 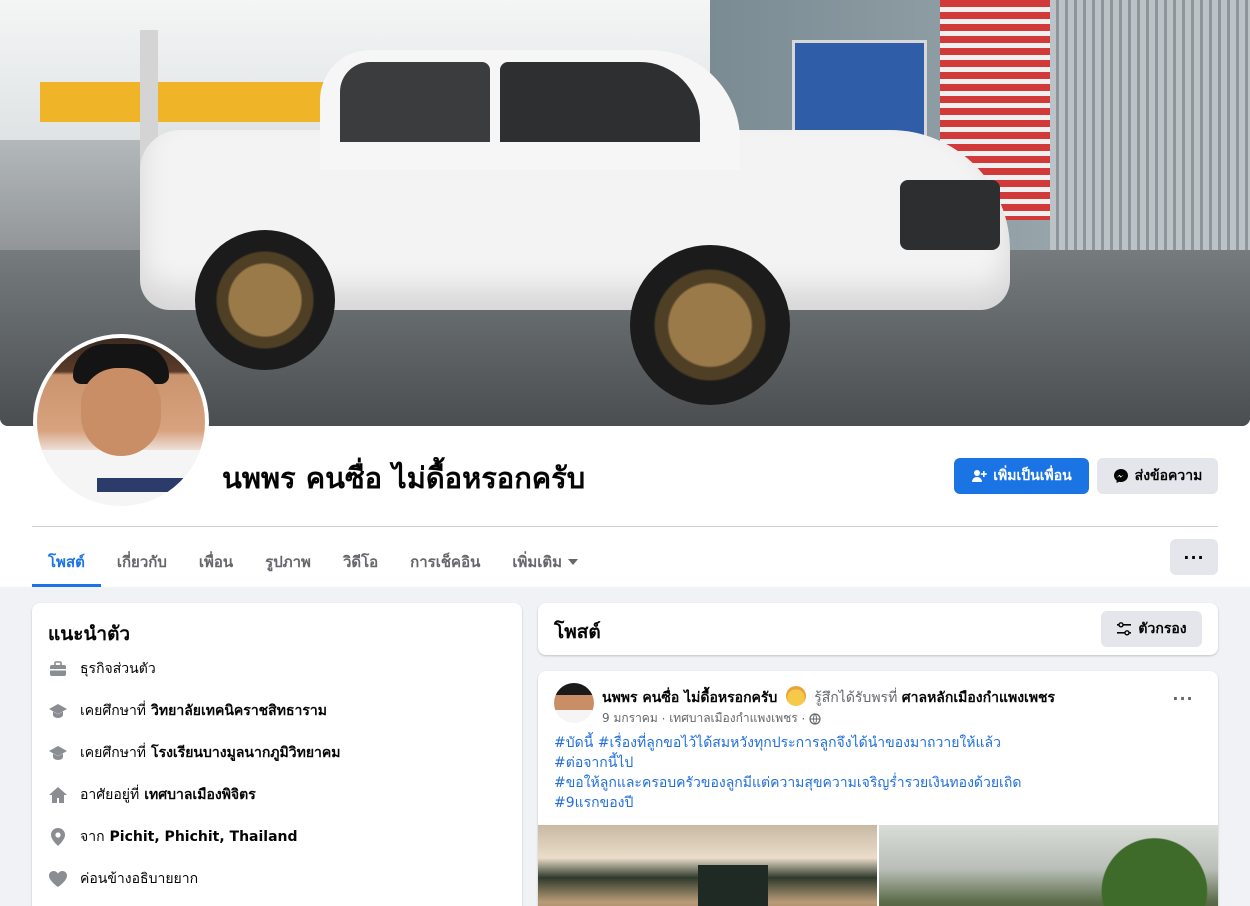 I want to click on globe-icon, so click(x=815, y=718).